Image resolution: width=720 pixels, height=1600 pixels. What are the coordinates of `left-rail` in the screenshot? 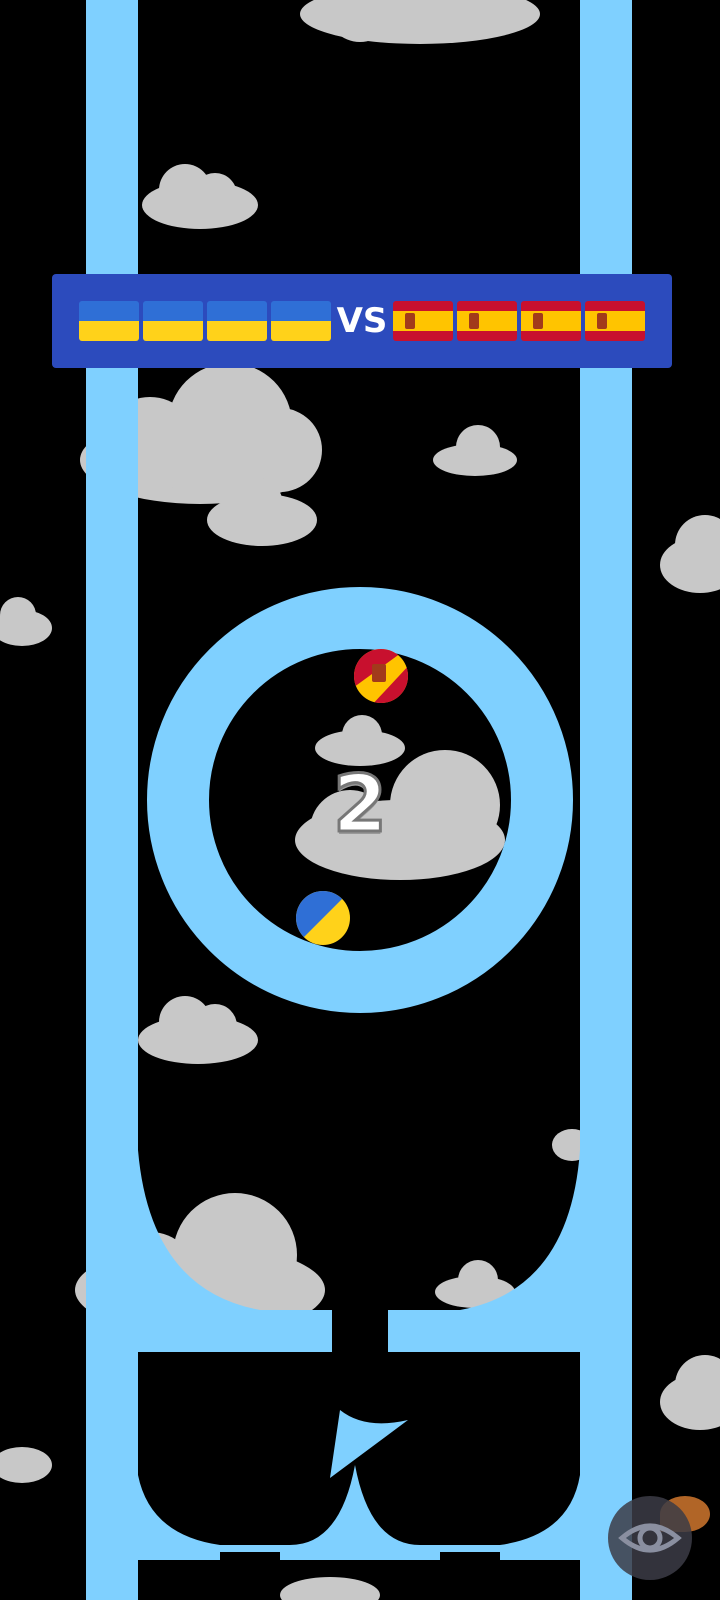 It's located at (112, 800).